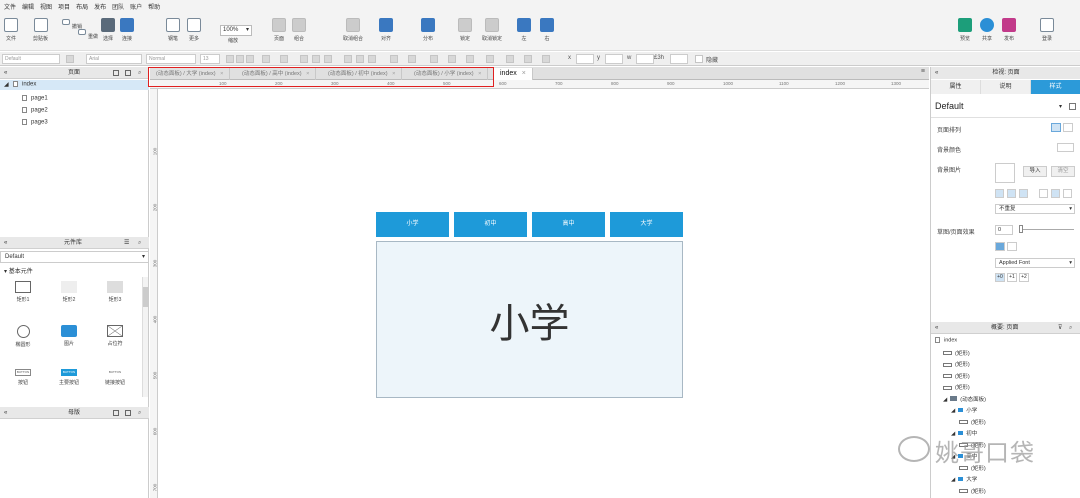 Image resolution: width=1080 pixels, height=498 pixels. I want to click on align-button: 对齐, so click(386, 30).